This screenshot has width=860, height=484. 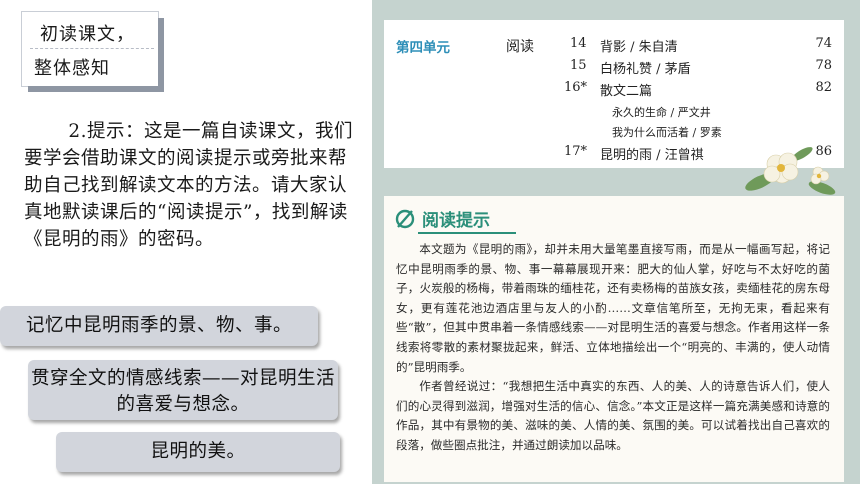 I want to click on toc-entry-title: 白杨礼赞 / 茅盾, so click(x=645, y=69).